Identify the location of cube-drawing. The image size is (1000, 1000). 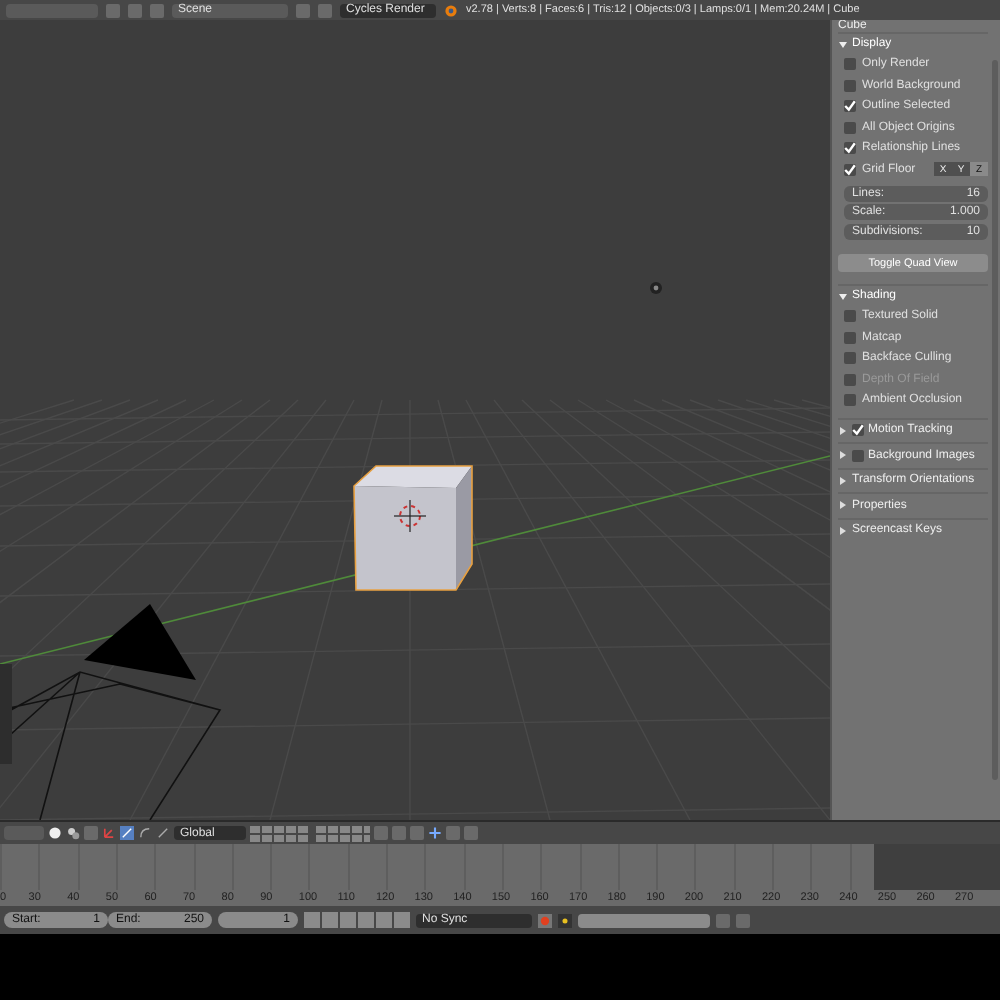
(413, 528).